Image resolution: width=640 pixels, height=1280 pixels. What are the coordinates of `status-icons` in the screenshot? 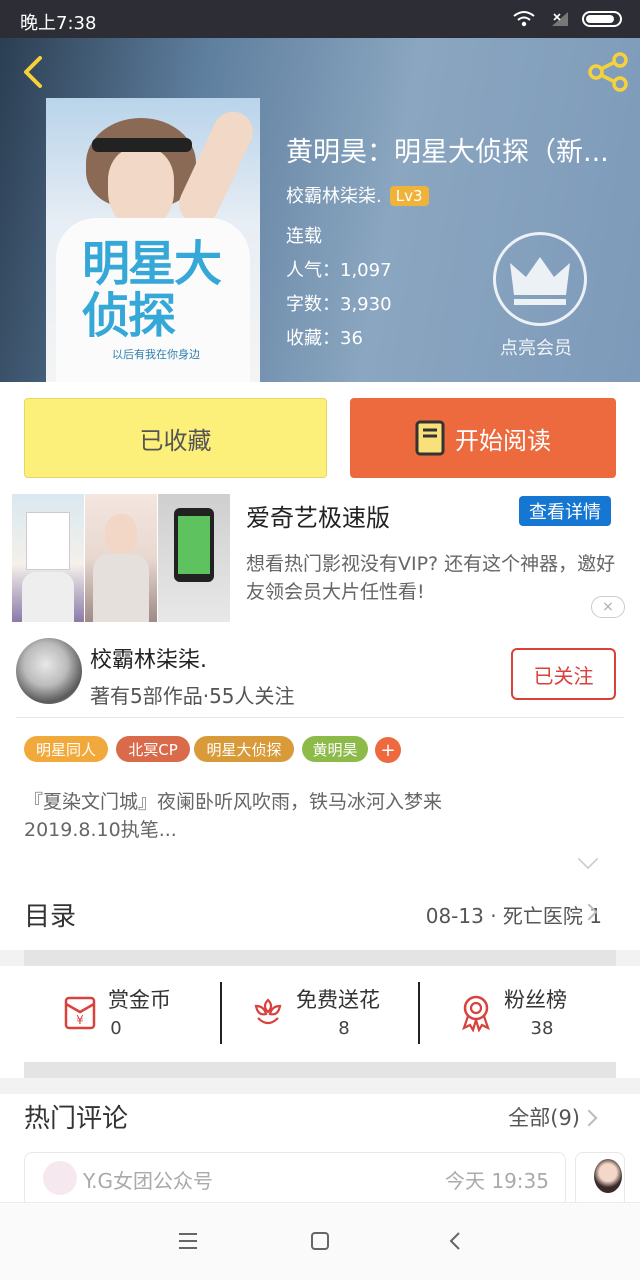 It's located at (567, 19).